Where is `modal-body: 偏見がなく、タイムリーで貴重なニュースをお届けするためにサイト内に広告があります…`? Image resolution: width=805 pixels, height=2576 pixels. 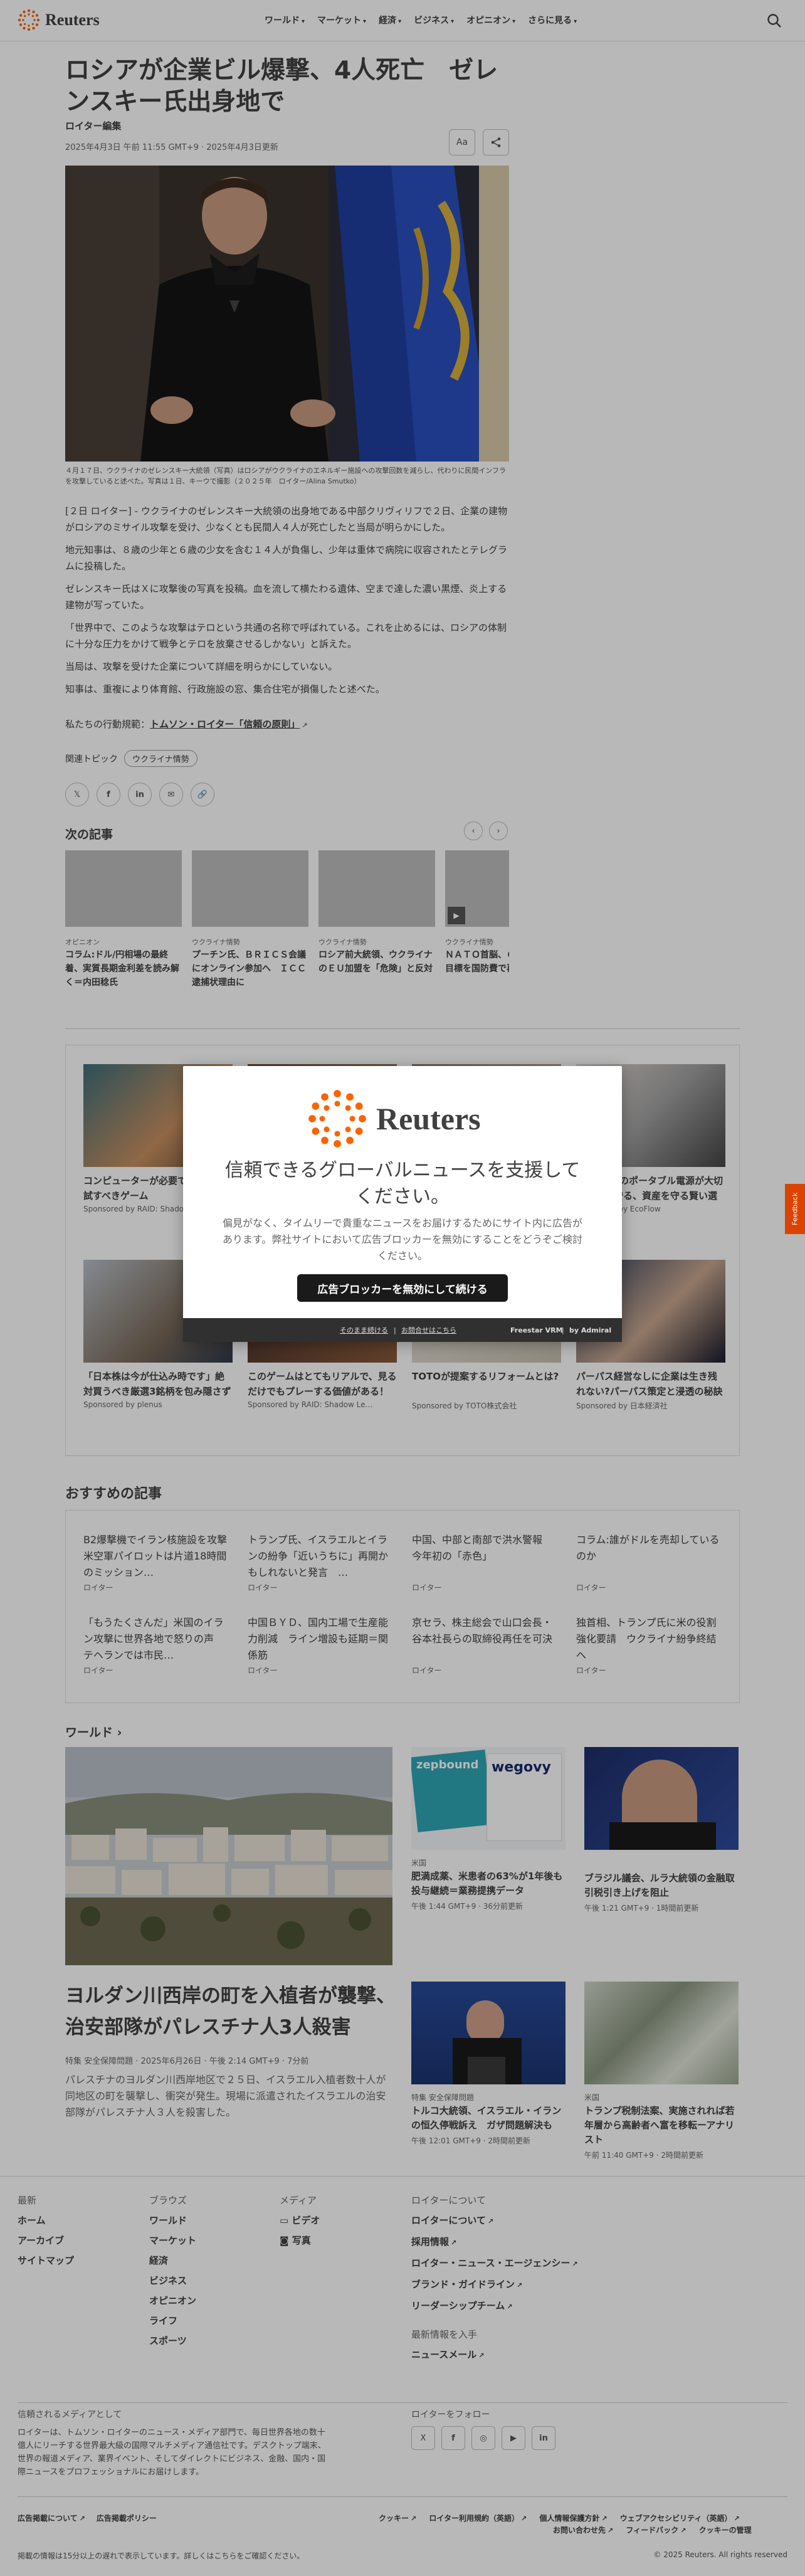 modal-body: 偏見がなく、タイムリーで貴重なニュースをお届けするためにサイト内に広告があります… is located at coordinates (402, 1239).